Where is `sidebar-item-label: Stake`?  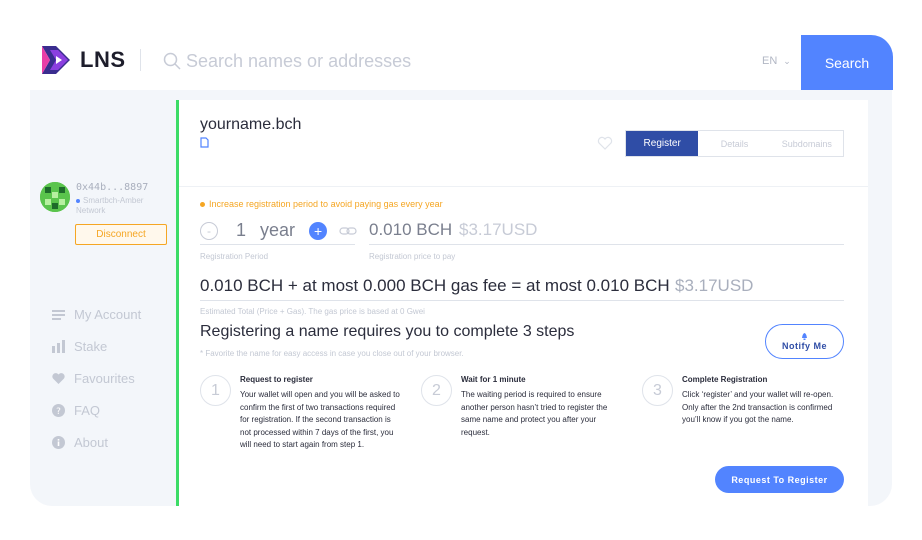
sidebar-item-label: Stake is located at coordinates (91, 346).